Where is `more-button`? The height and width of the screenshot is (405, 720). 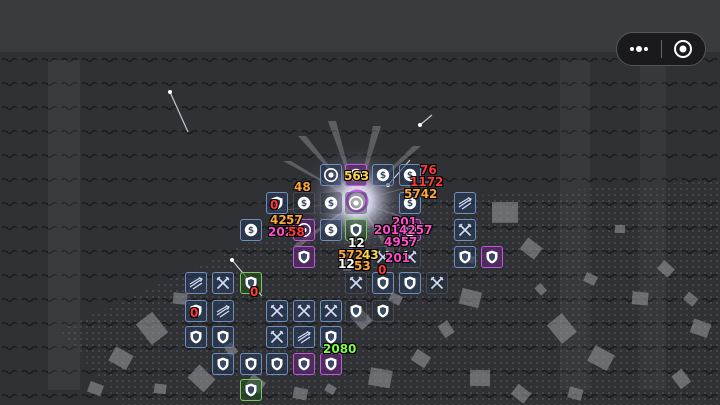
more-button is located at coordinates (639, 49).